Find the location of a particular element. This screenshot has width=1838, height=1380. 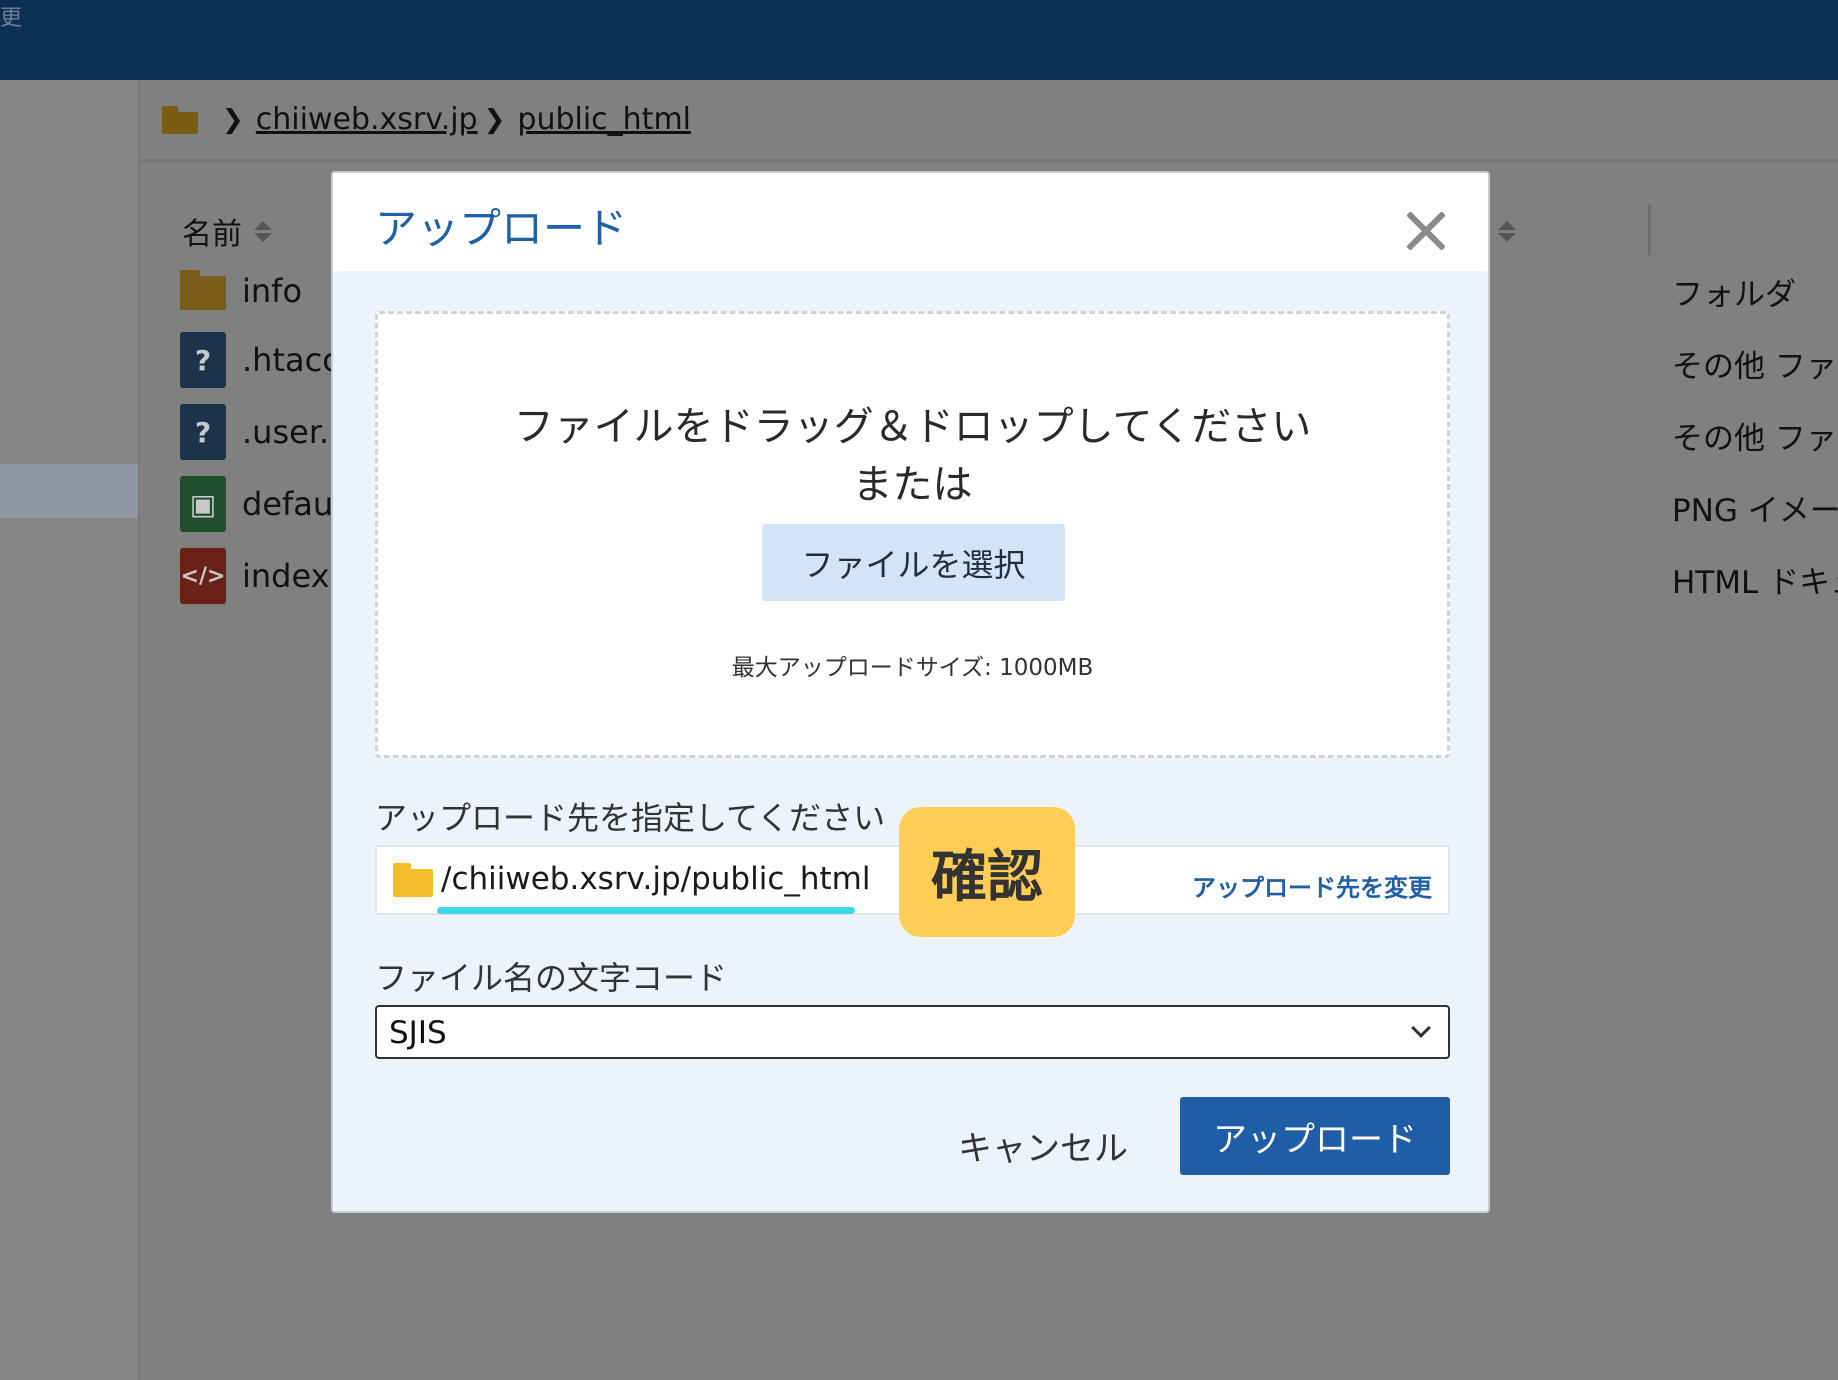

highlight-underline is located at coordinates (646, 910).